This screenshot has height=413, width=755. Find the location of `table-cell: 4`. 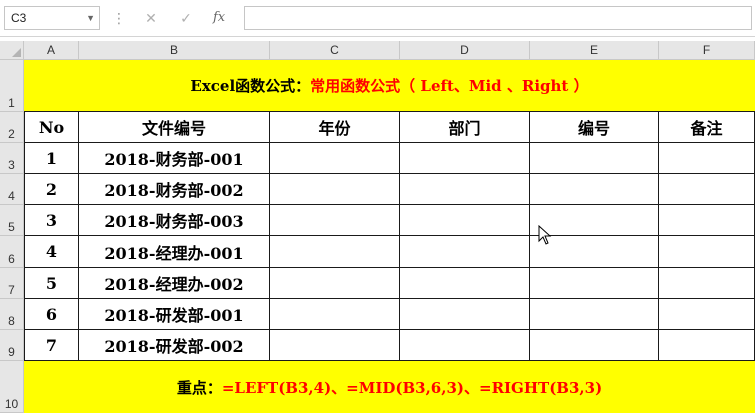

table-cell: 4 is located at coordinates (51, 252).